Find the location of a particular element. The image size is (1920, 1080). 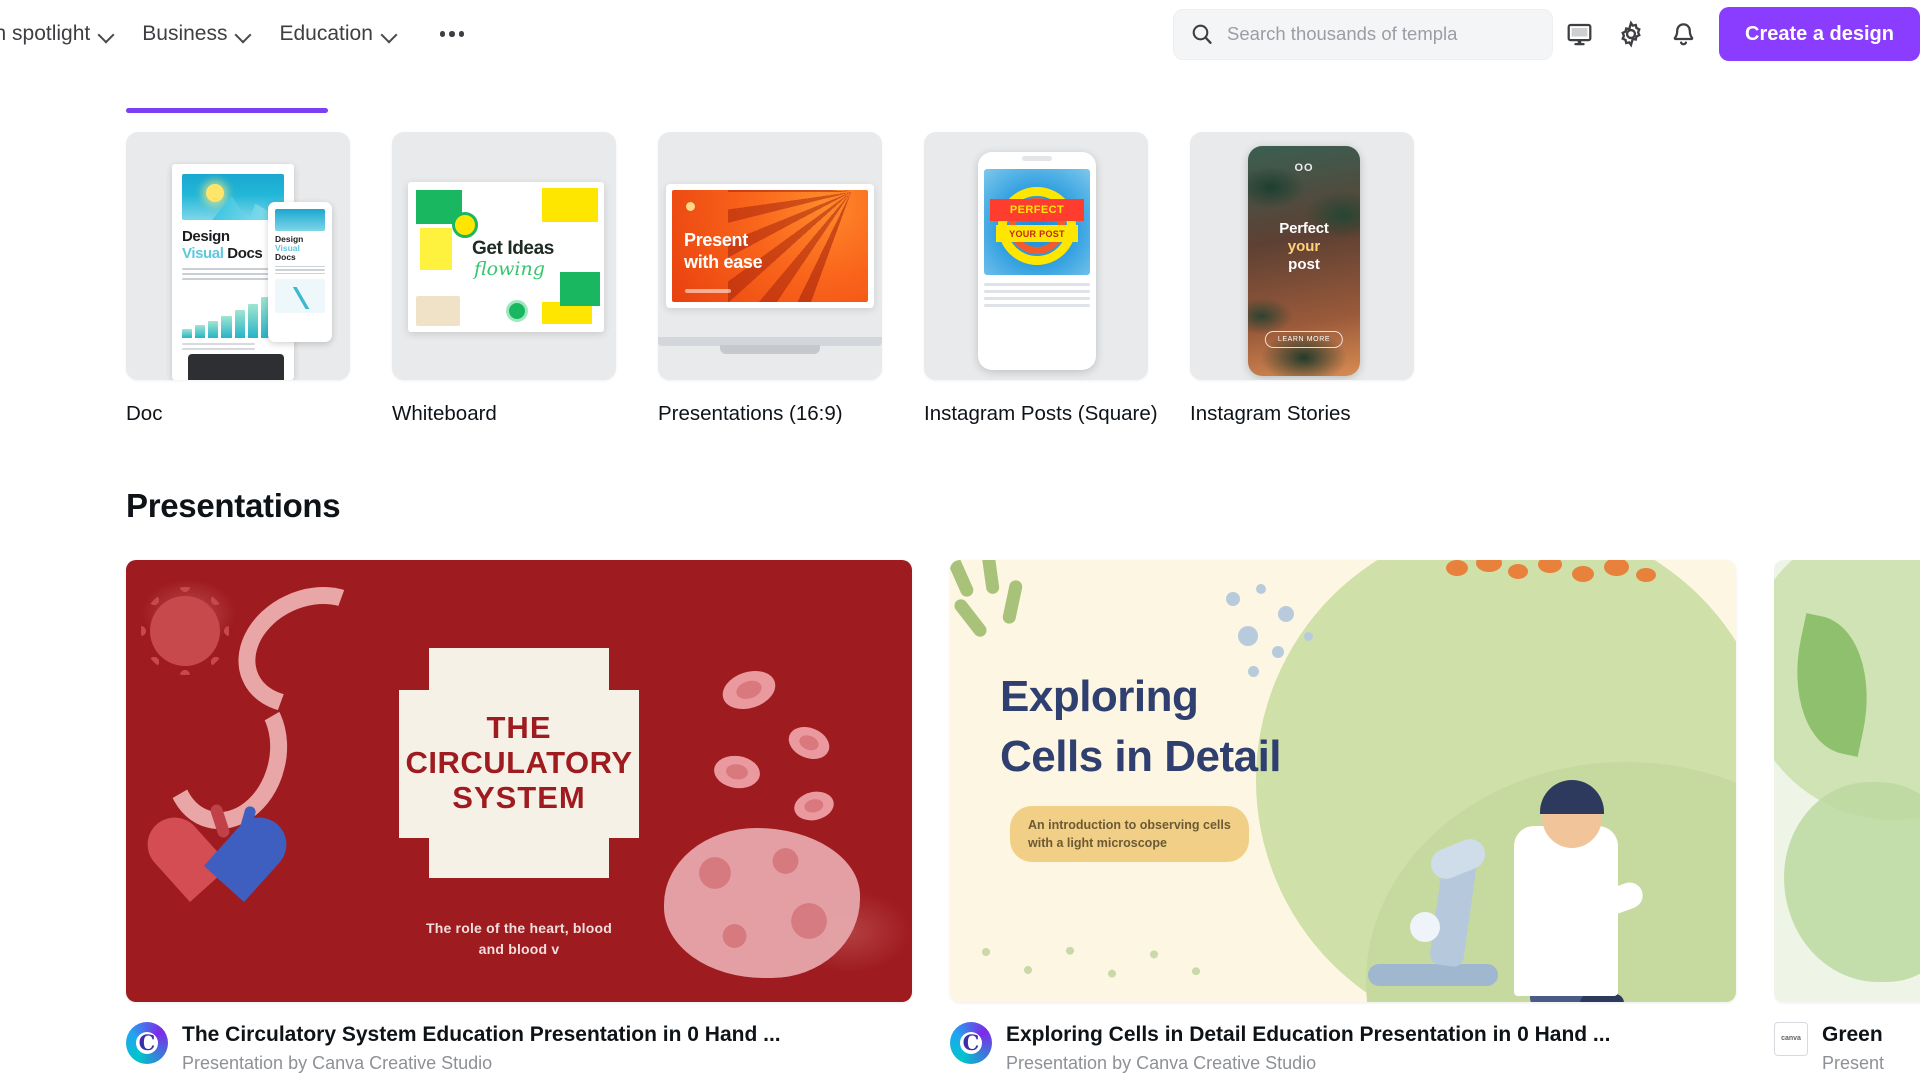

gear-icon is located at coordinates (1631, 34).